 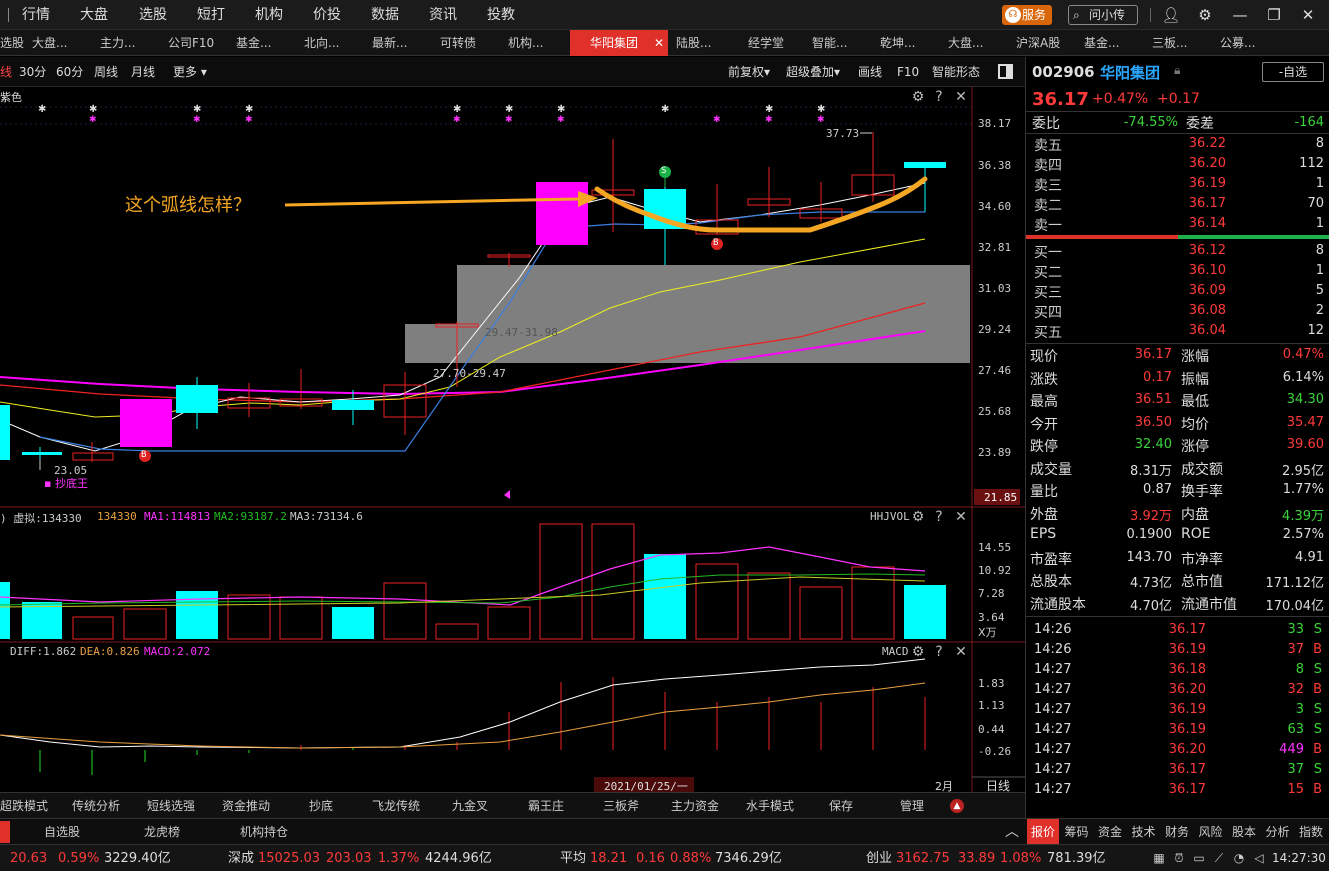 I want to click on quote-tab: 股本, so click(x=1244, y=832).